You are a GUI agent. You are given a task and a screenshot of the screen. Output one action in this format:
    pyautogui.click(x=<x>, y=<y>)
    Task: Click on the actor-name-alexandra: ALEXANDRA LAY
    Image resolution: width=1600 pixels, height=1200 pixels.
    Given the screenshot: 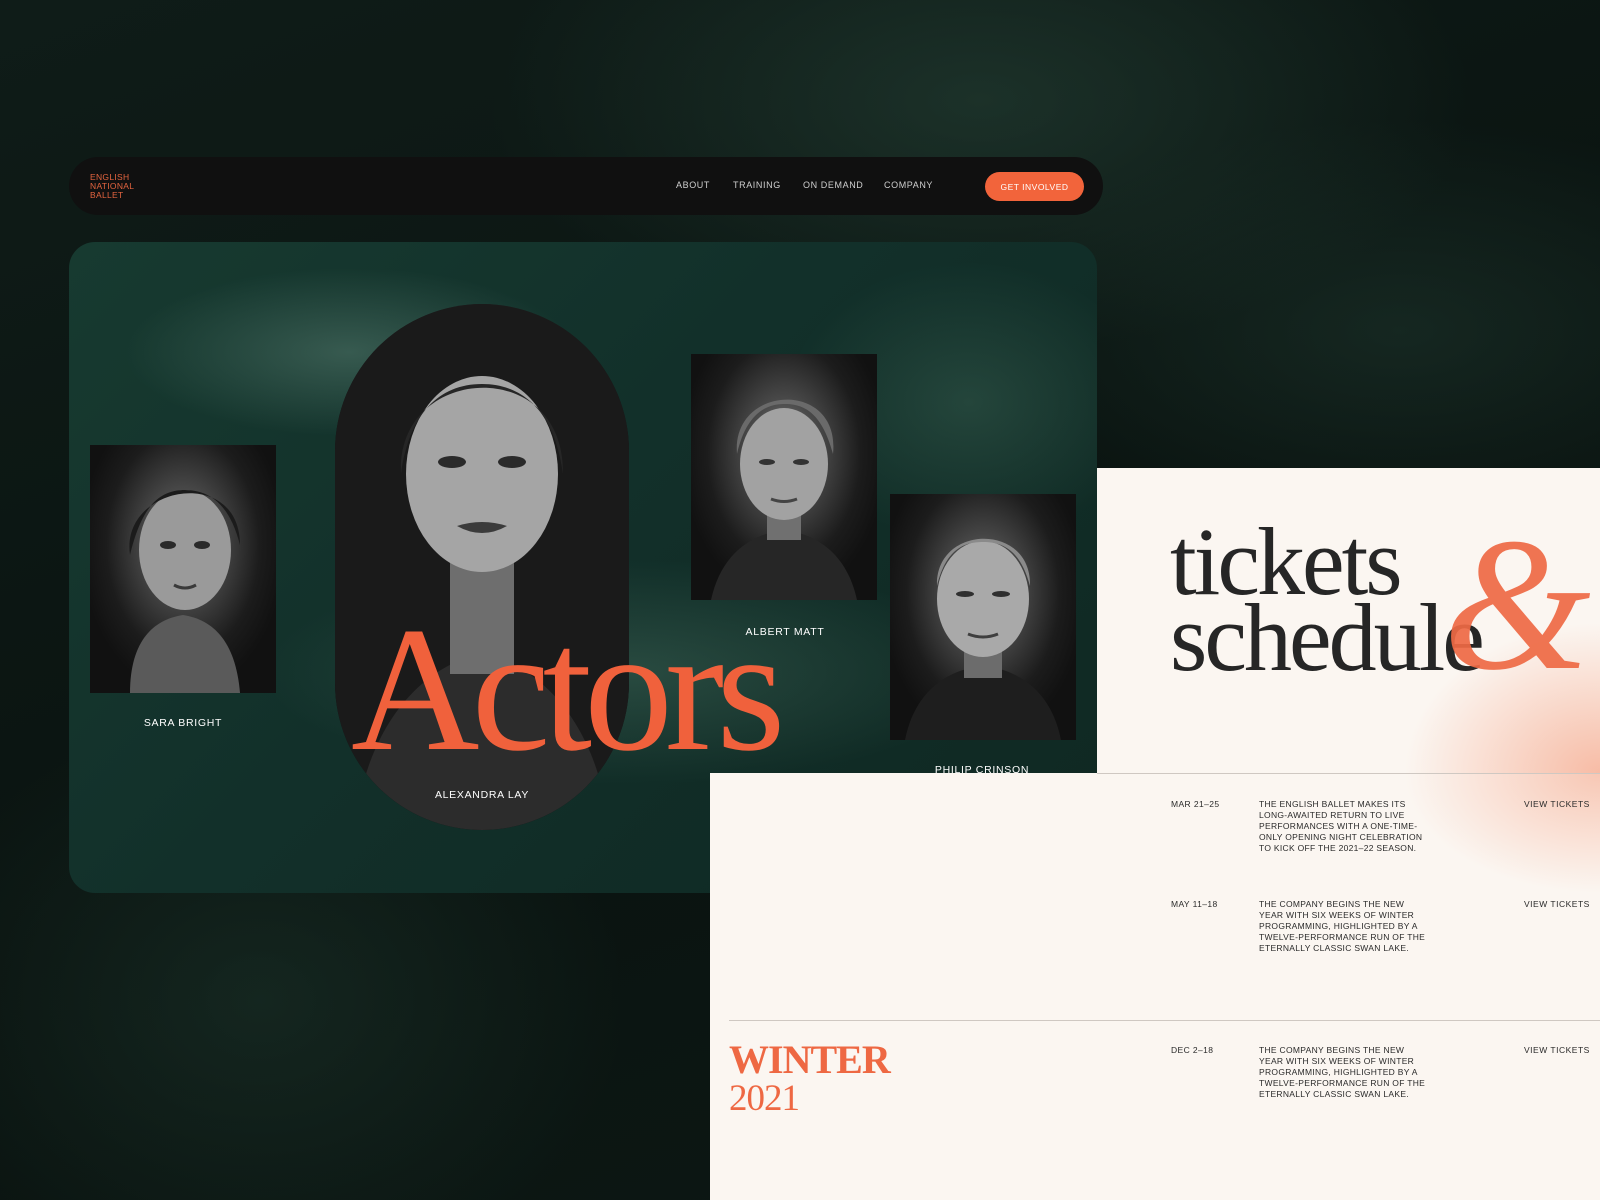 What is the action you would take?
    pyautogui.click(x=482, y=795)
    